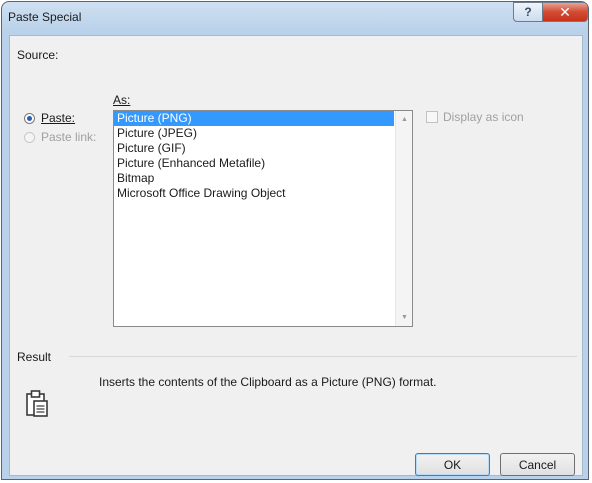  What do you see at coordinates (254, 178) in the screenshot?
I see `format-item: Bitmap` at bounding box center [254, 178].